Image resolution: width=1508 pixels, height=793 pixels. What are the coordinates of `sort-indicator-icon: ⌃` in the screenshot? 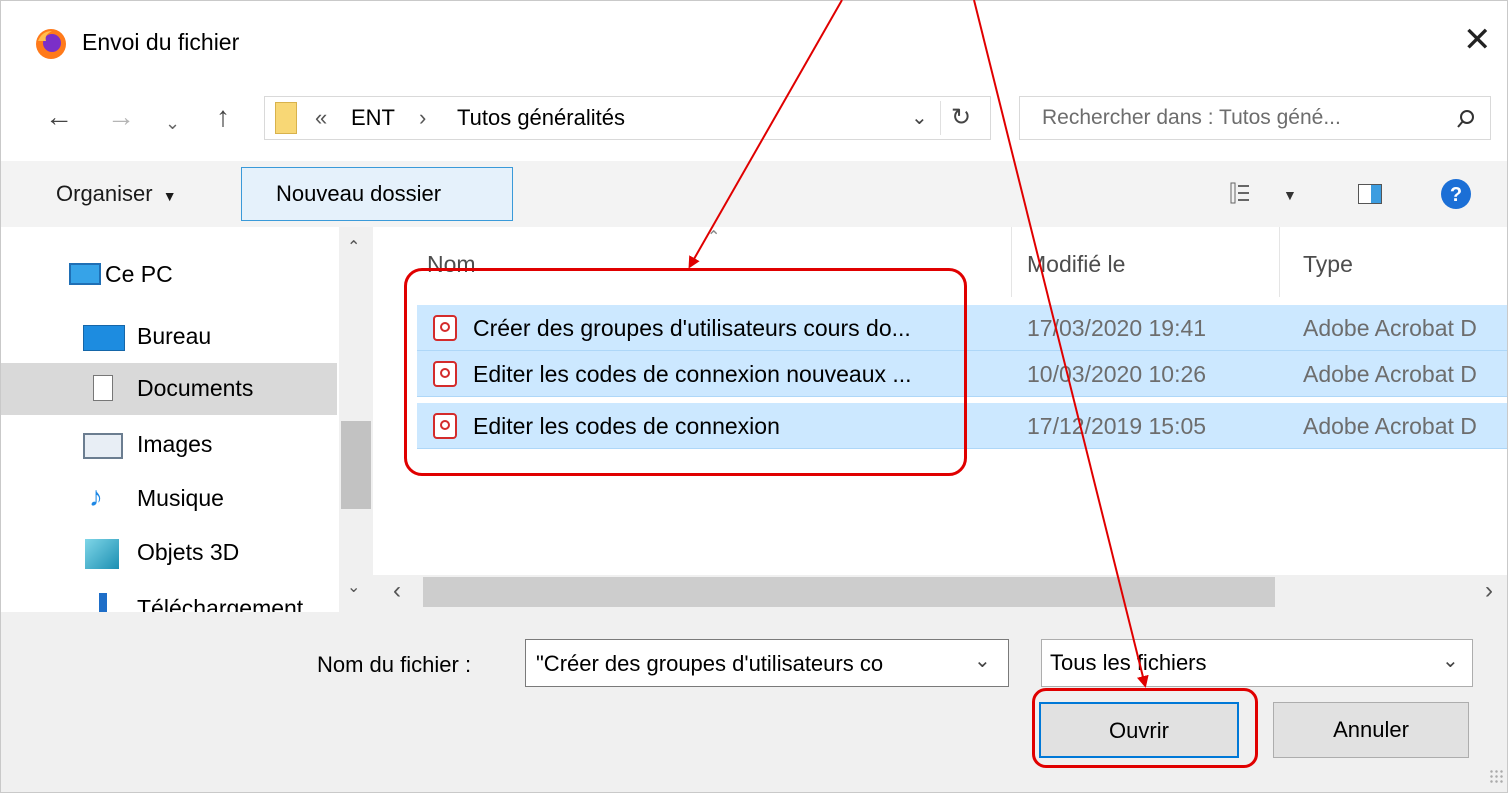 It's located at (714, 237).